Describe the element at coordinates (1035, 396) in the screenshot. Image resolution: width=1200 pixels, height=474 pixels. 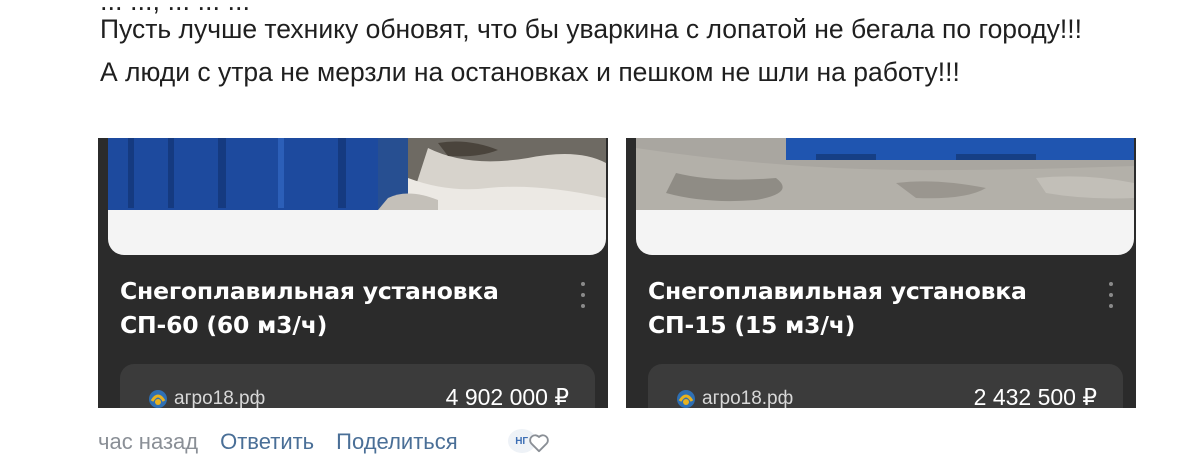
I see `ad-price: 2 432 500 ₽` at that location.